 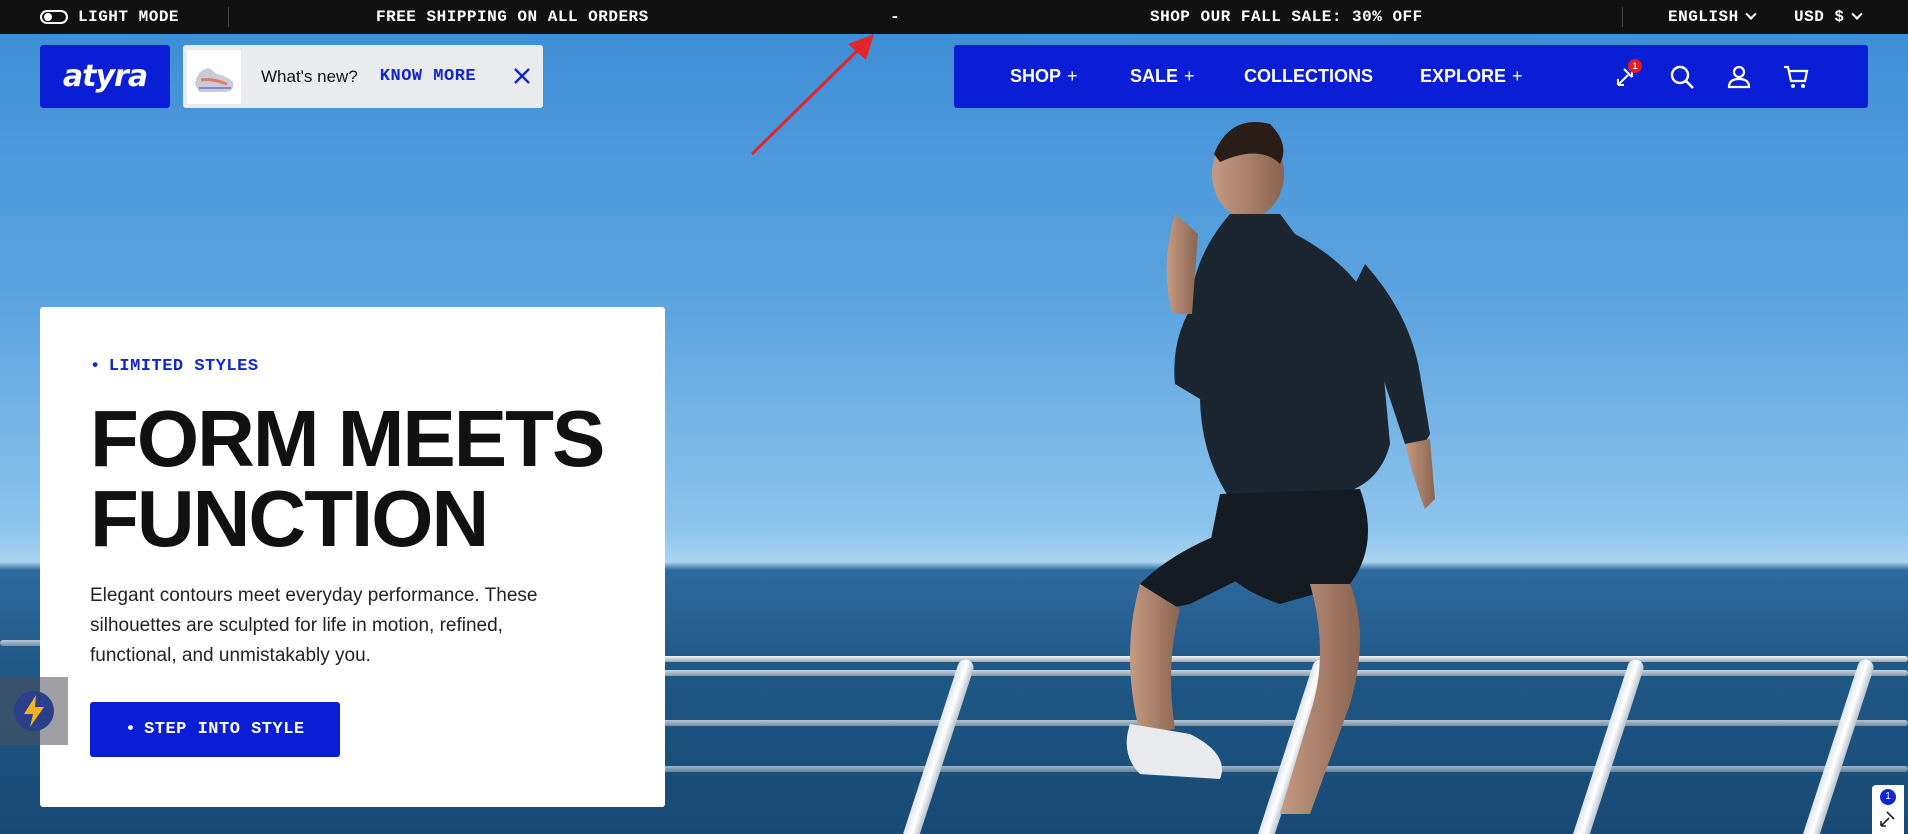 I want to click on language-label: ENGLISH, so click(x=1703, y=17).